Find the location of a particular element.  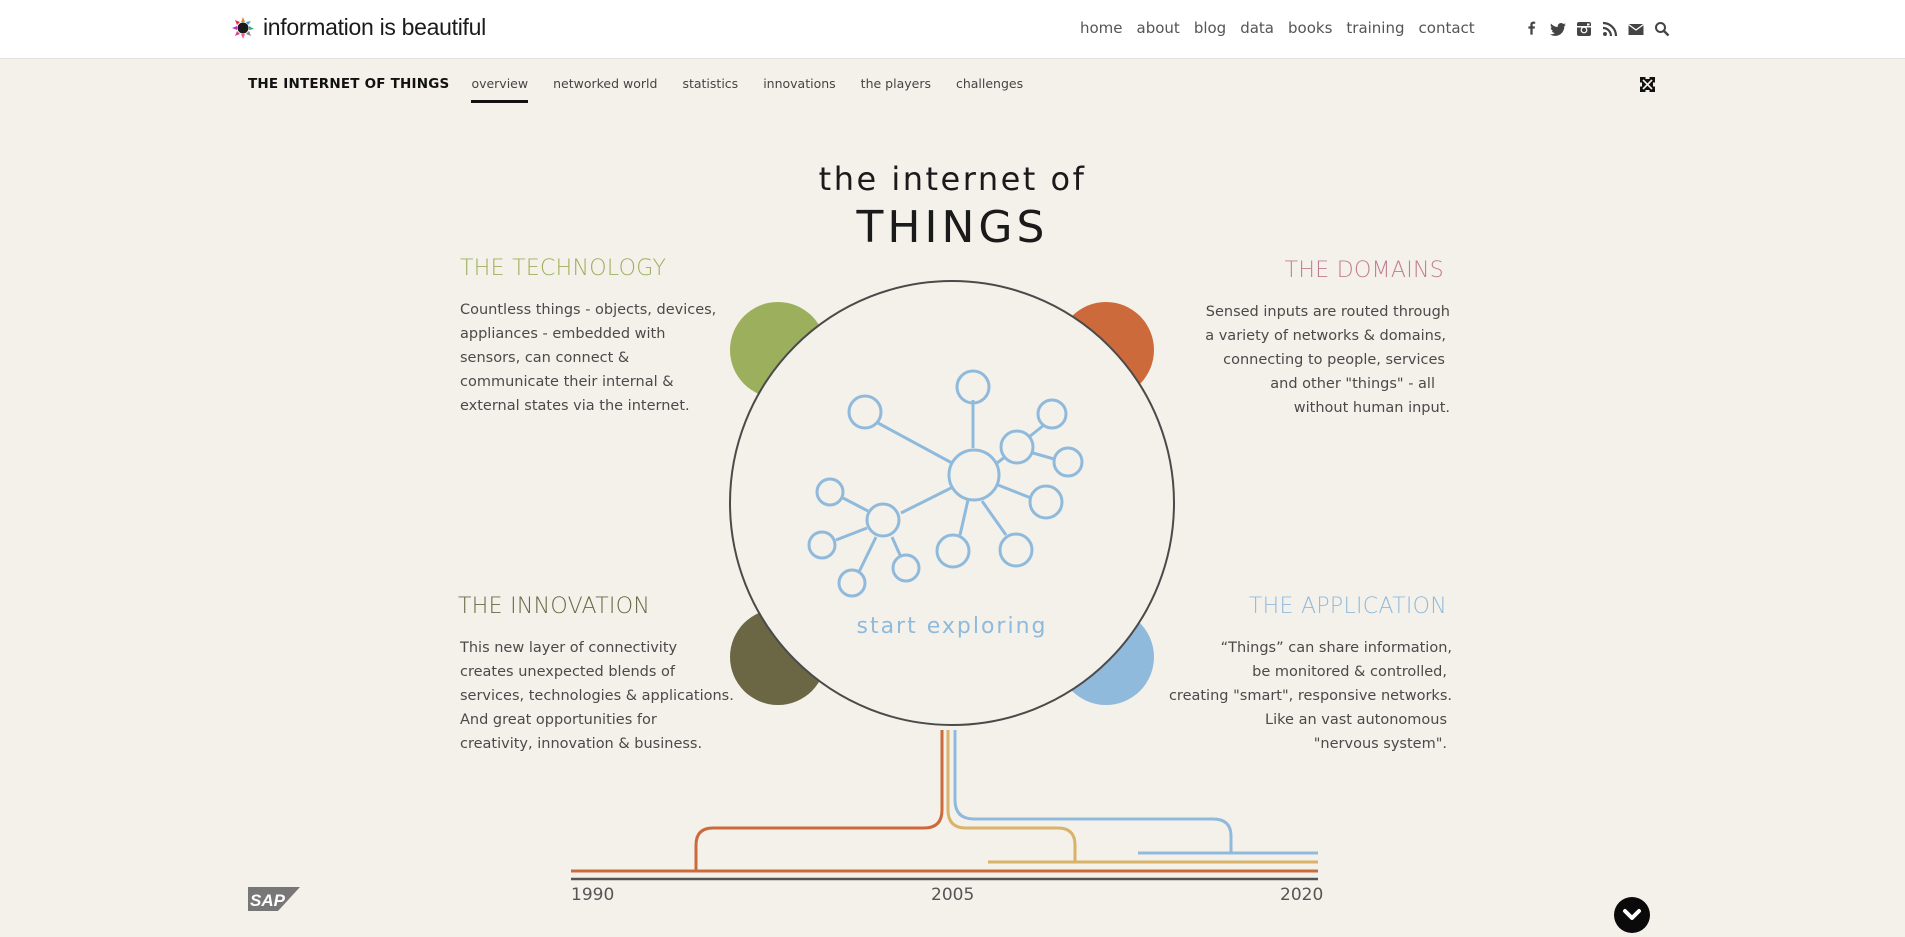

timeline-label-1990: 1990 is located at coordinates (593, 895).